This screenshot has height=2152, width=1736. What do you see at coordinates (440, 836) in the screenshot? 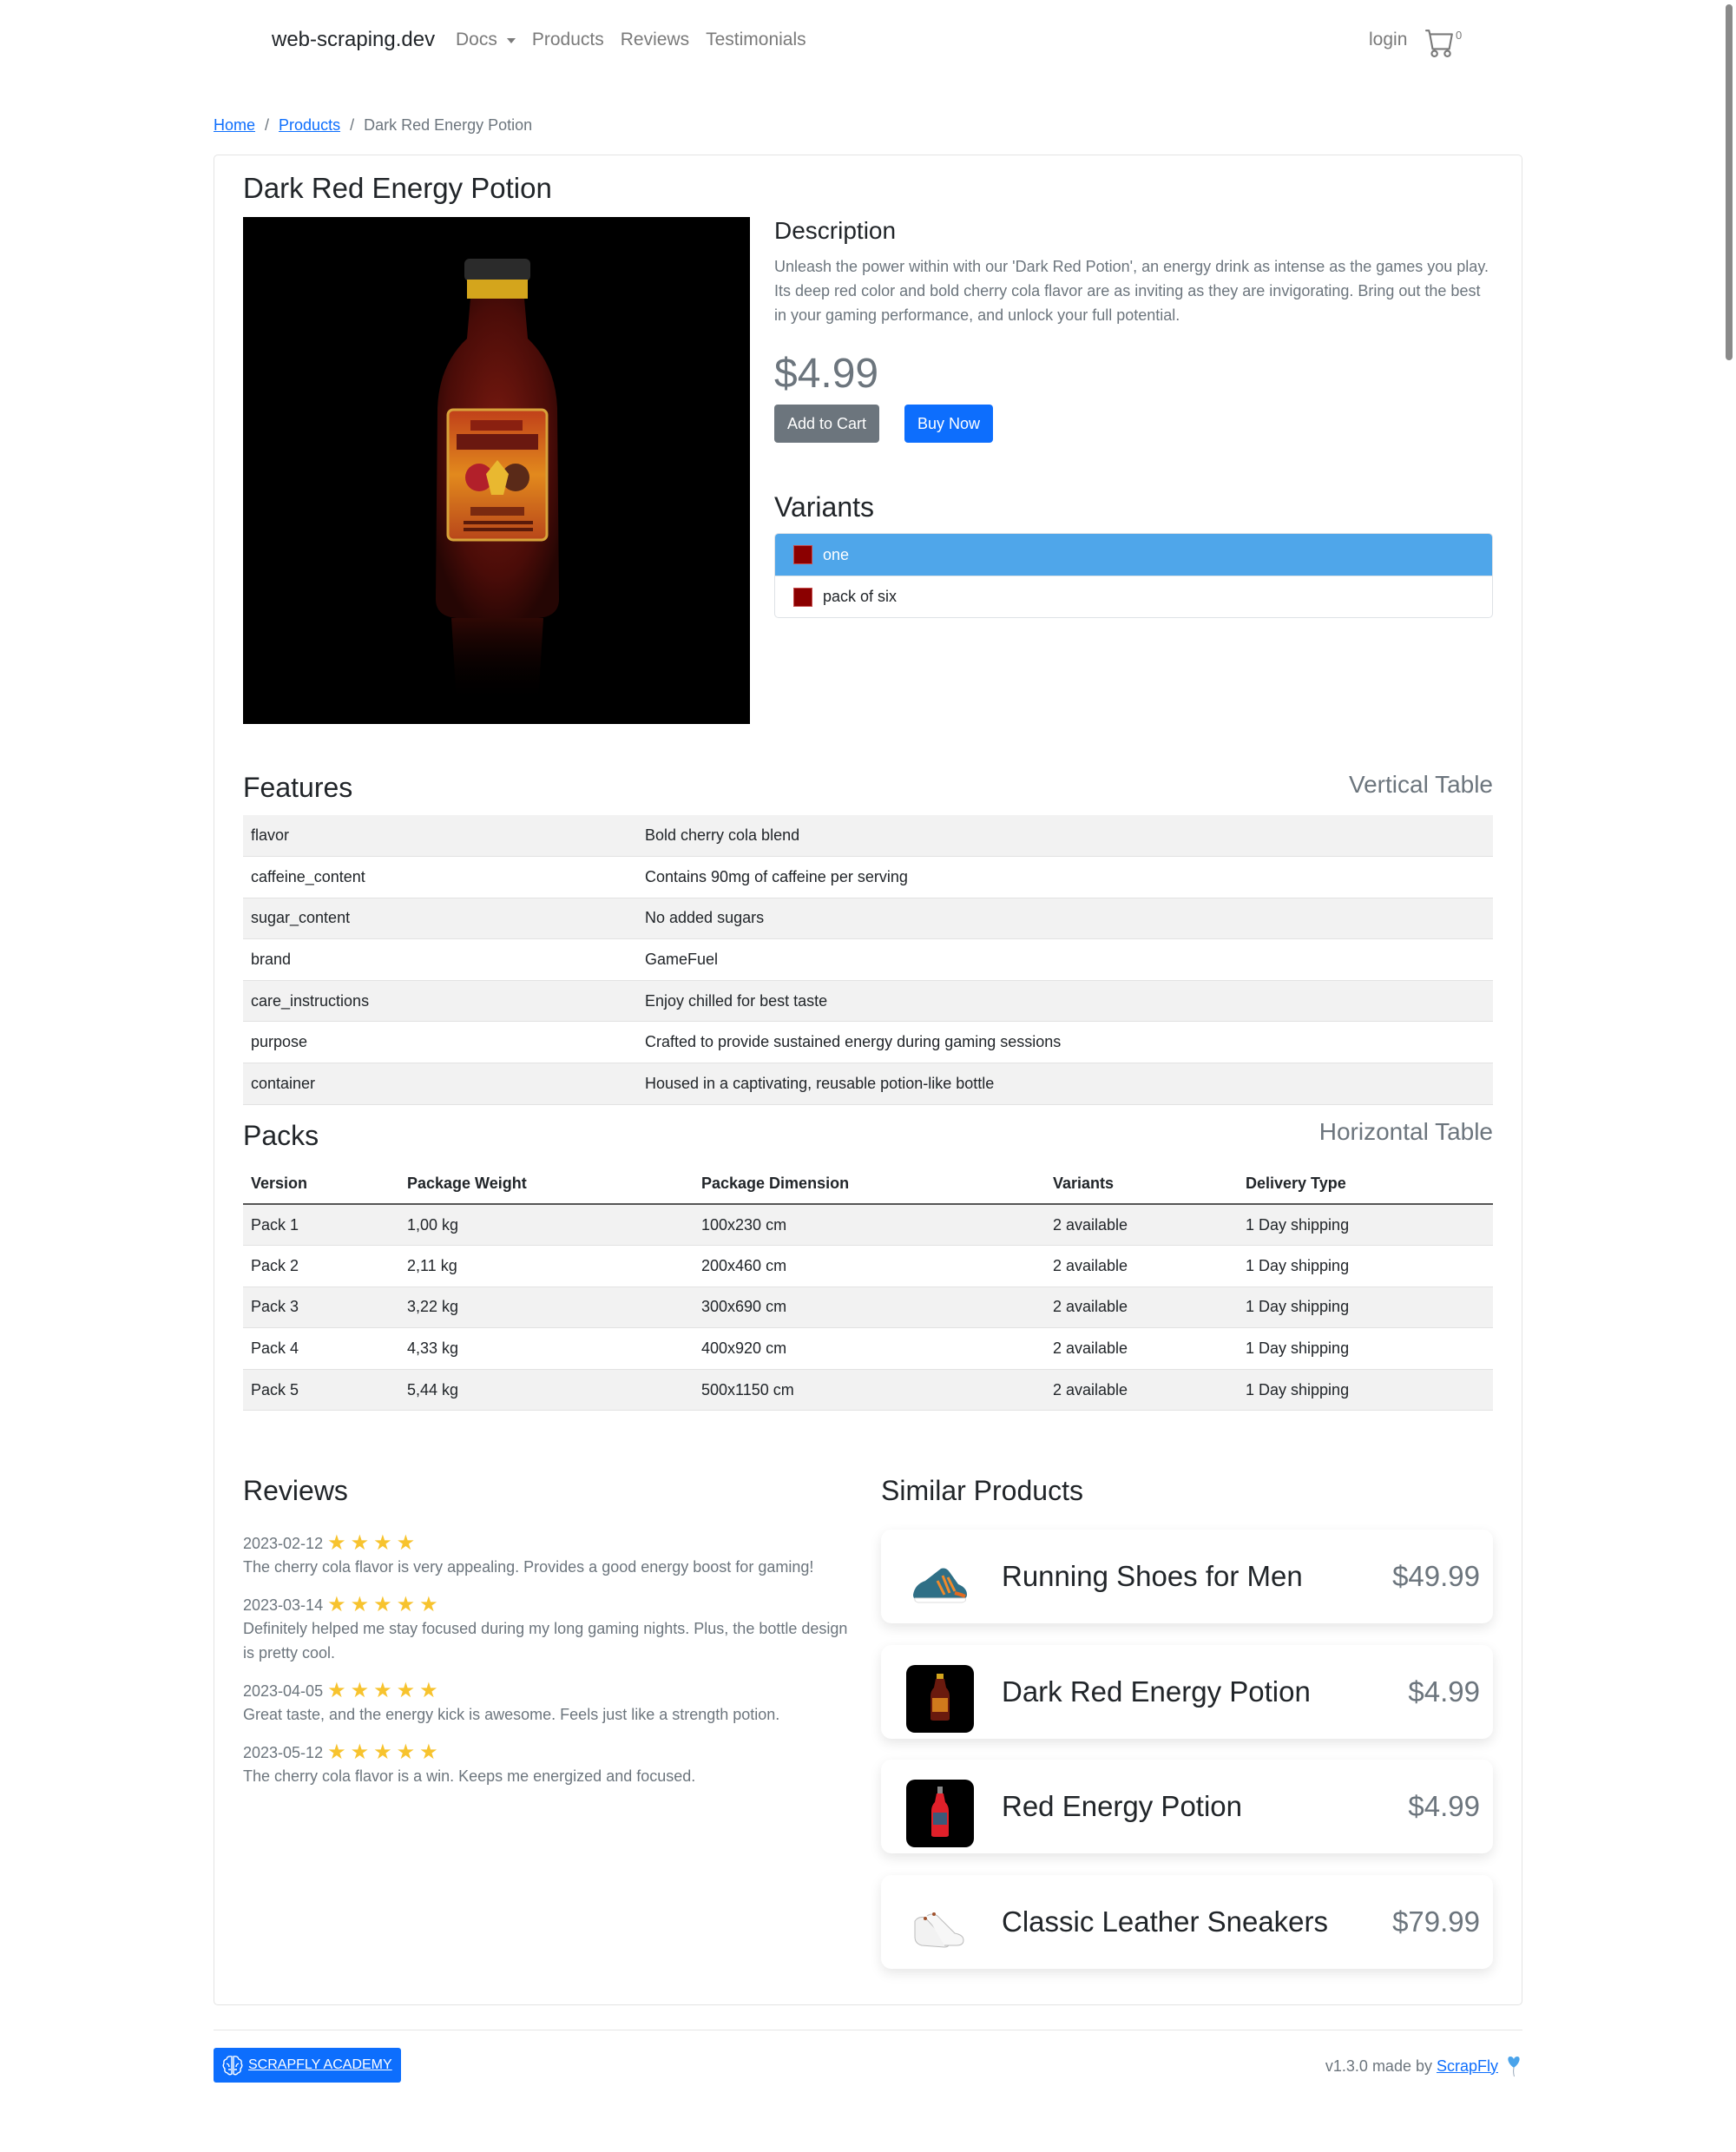
I see `feature-key: flavor` at bounding box center [440, 836].